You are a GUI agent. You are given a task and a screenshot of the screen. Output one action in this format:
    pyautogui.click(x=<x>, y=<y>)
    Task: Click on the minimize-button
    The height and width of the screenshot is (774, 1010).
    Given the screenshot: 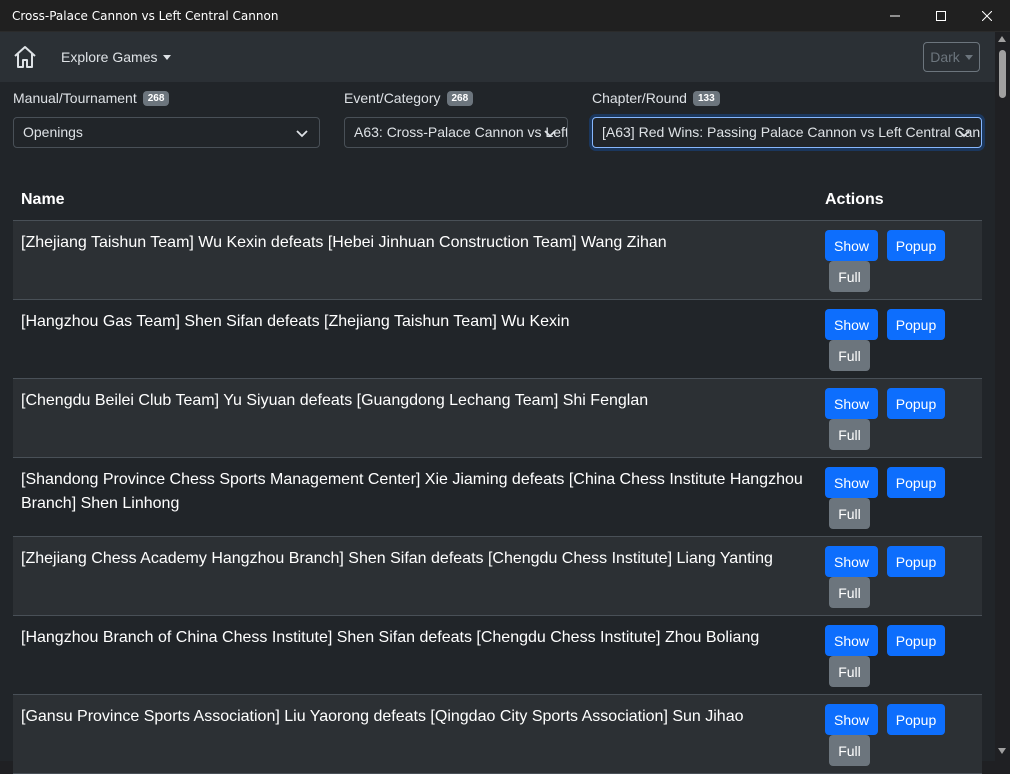 What is the action you would take?
    pyautogui.click(x=895, y=16)
    